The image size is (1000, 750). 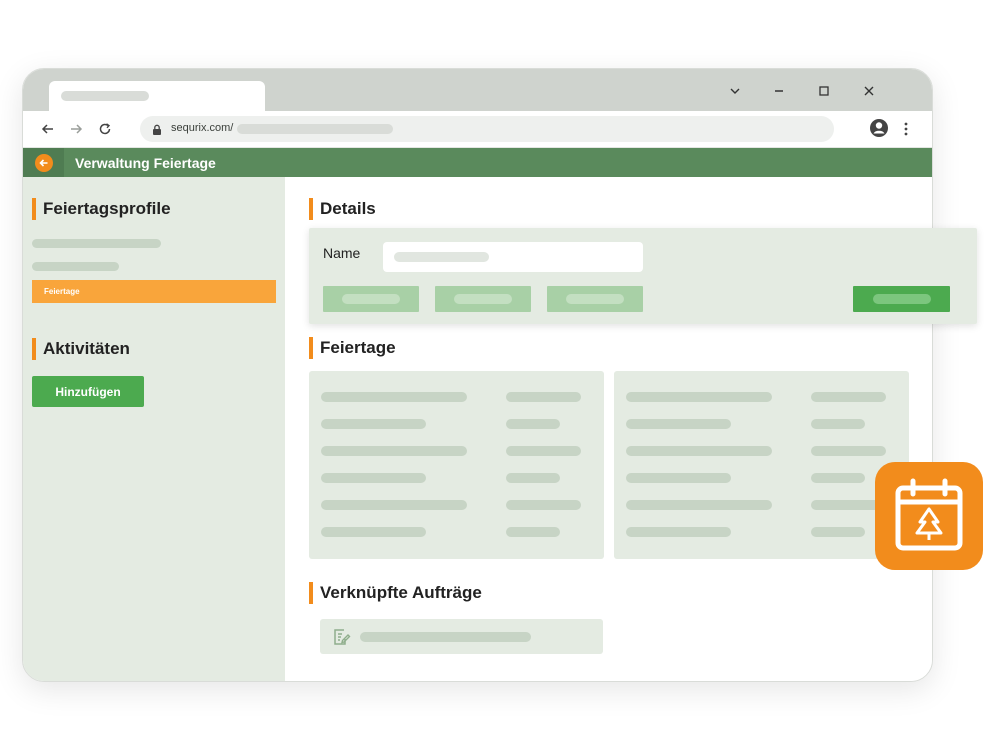 What do you see at coordinates (735, 91) in the screenshot?
I see `chevron-down-icon` at bounding box center [735, 91].